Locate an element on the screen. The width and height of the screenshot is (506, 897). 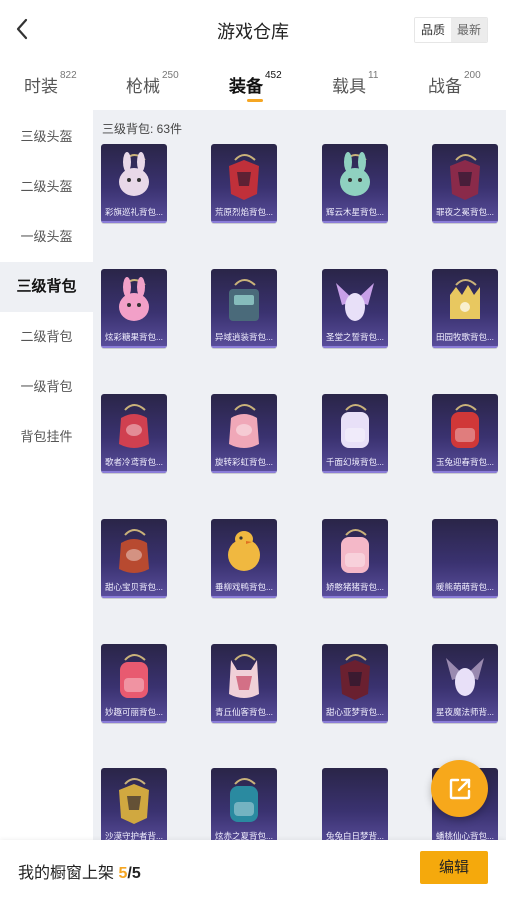
sidebar-item-backpack-lv3: 三级背包 is located at coordinates (46, 287).